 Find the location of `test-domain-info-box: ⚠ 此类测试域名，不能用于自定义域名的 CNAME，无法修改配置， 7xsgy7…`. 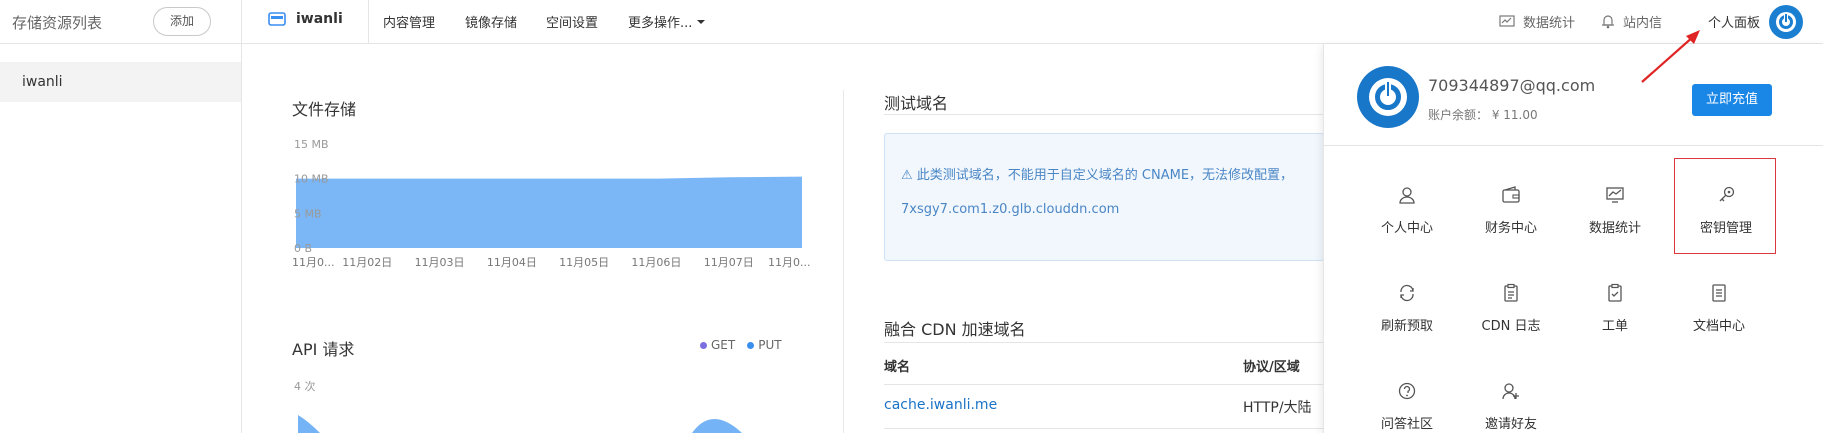

test-domain-info-box: ⚠ 此类测试域名，不能用于自定义域名的 CNAME，无法修改配置， 7xsgy7… is located at coordinates (1104, 197).